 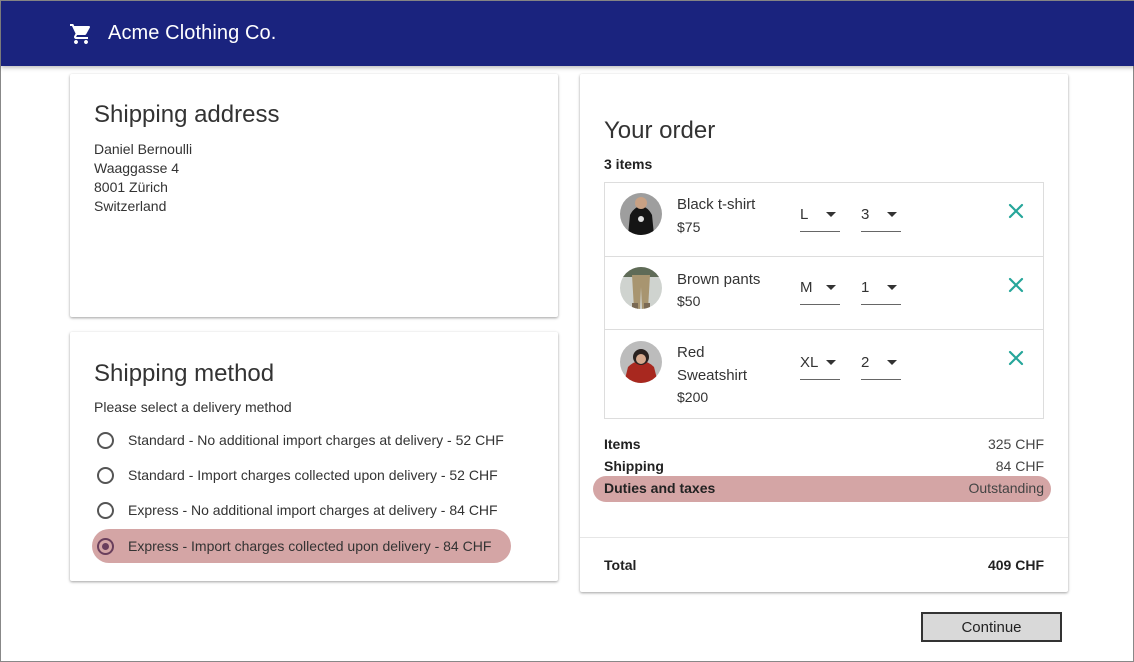 I want to click on item-name: Brown pants, so click(x=719, y=279).